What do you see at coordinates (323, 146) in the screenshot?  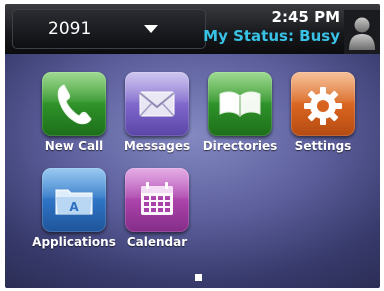 I see `app-label: Settings` at bounding box center [323, 146].